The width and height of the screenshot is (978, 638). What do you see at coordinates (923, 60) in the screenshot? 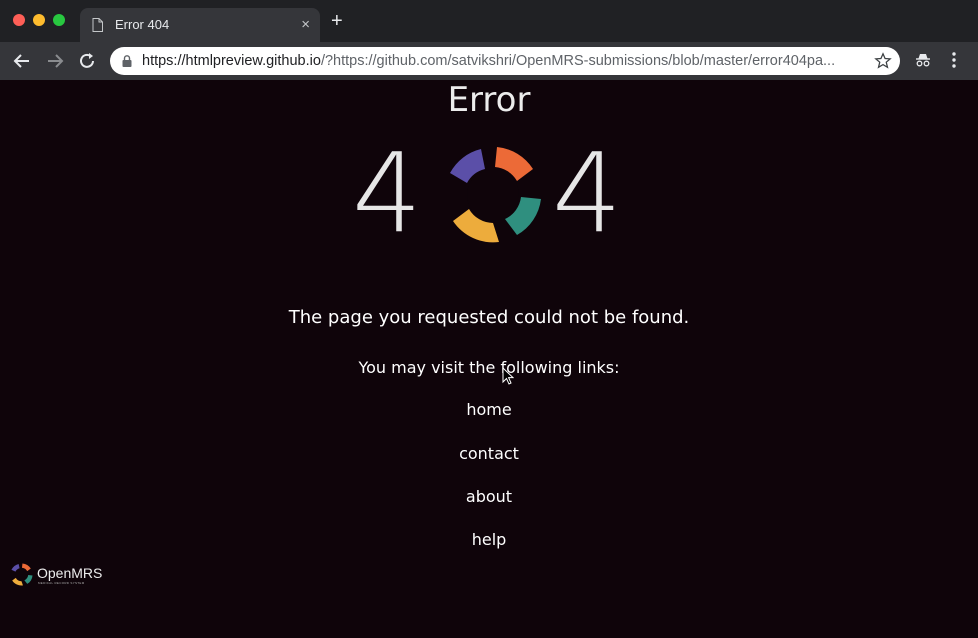
I see `incognito-icon` at bounding box center [923, 60].